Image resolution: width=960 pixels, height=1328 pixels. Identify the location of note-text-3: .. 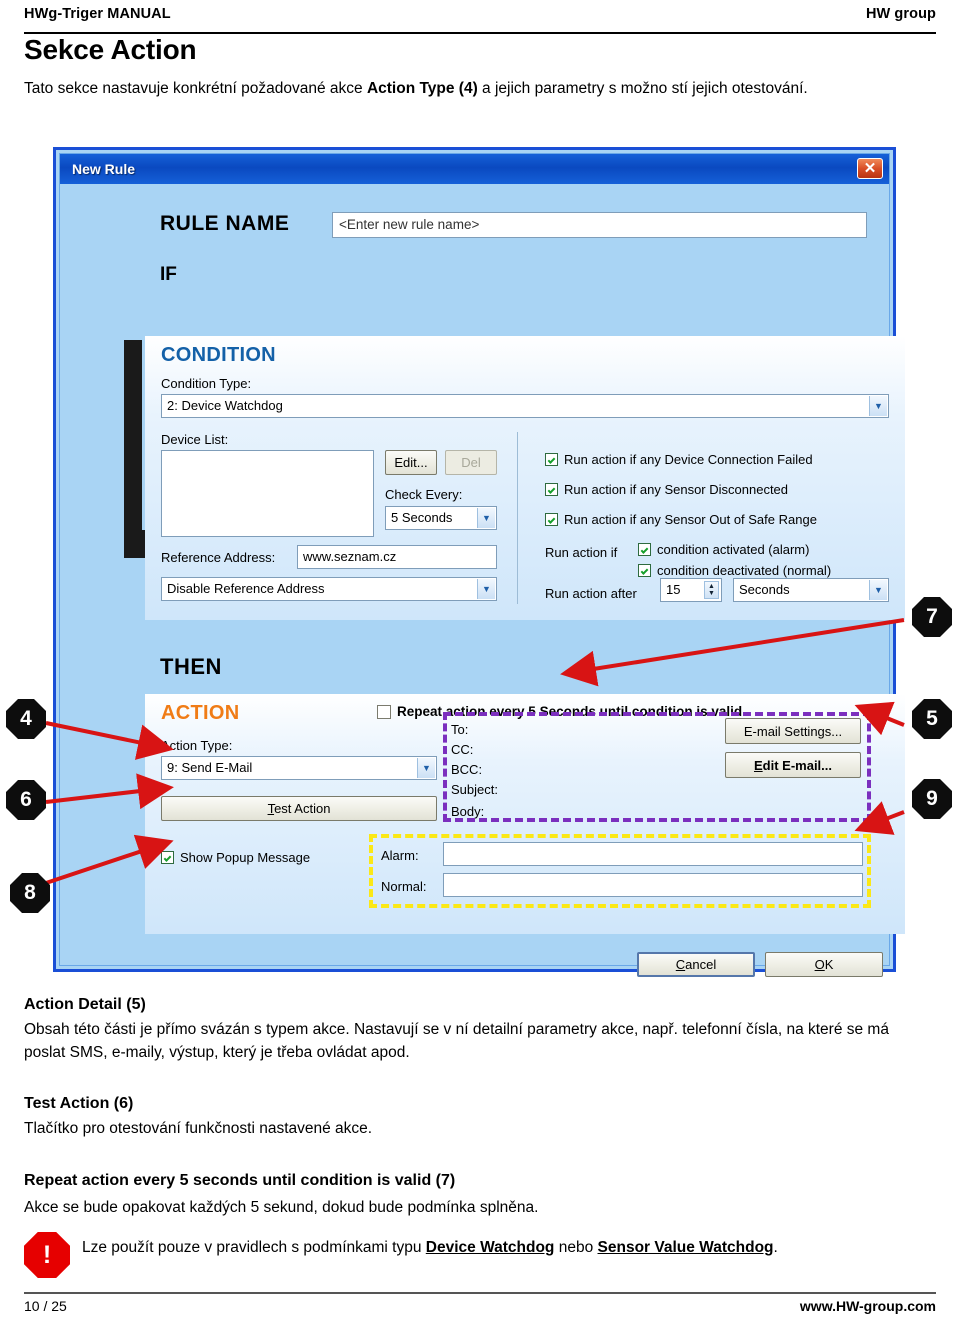
(775, 1247).